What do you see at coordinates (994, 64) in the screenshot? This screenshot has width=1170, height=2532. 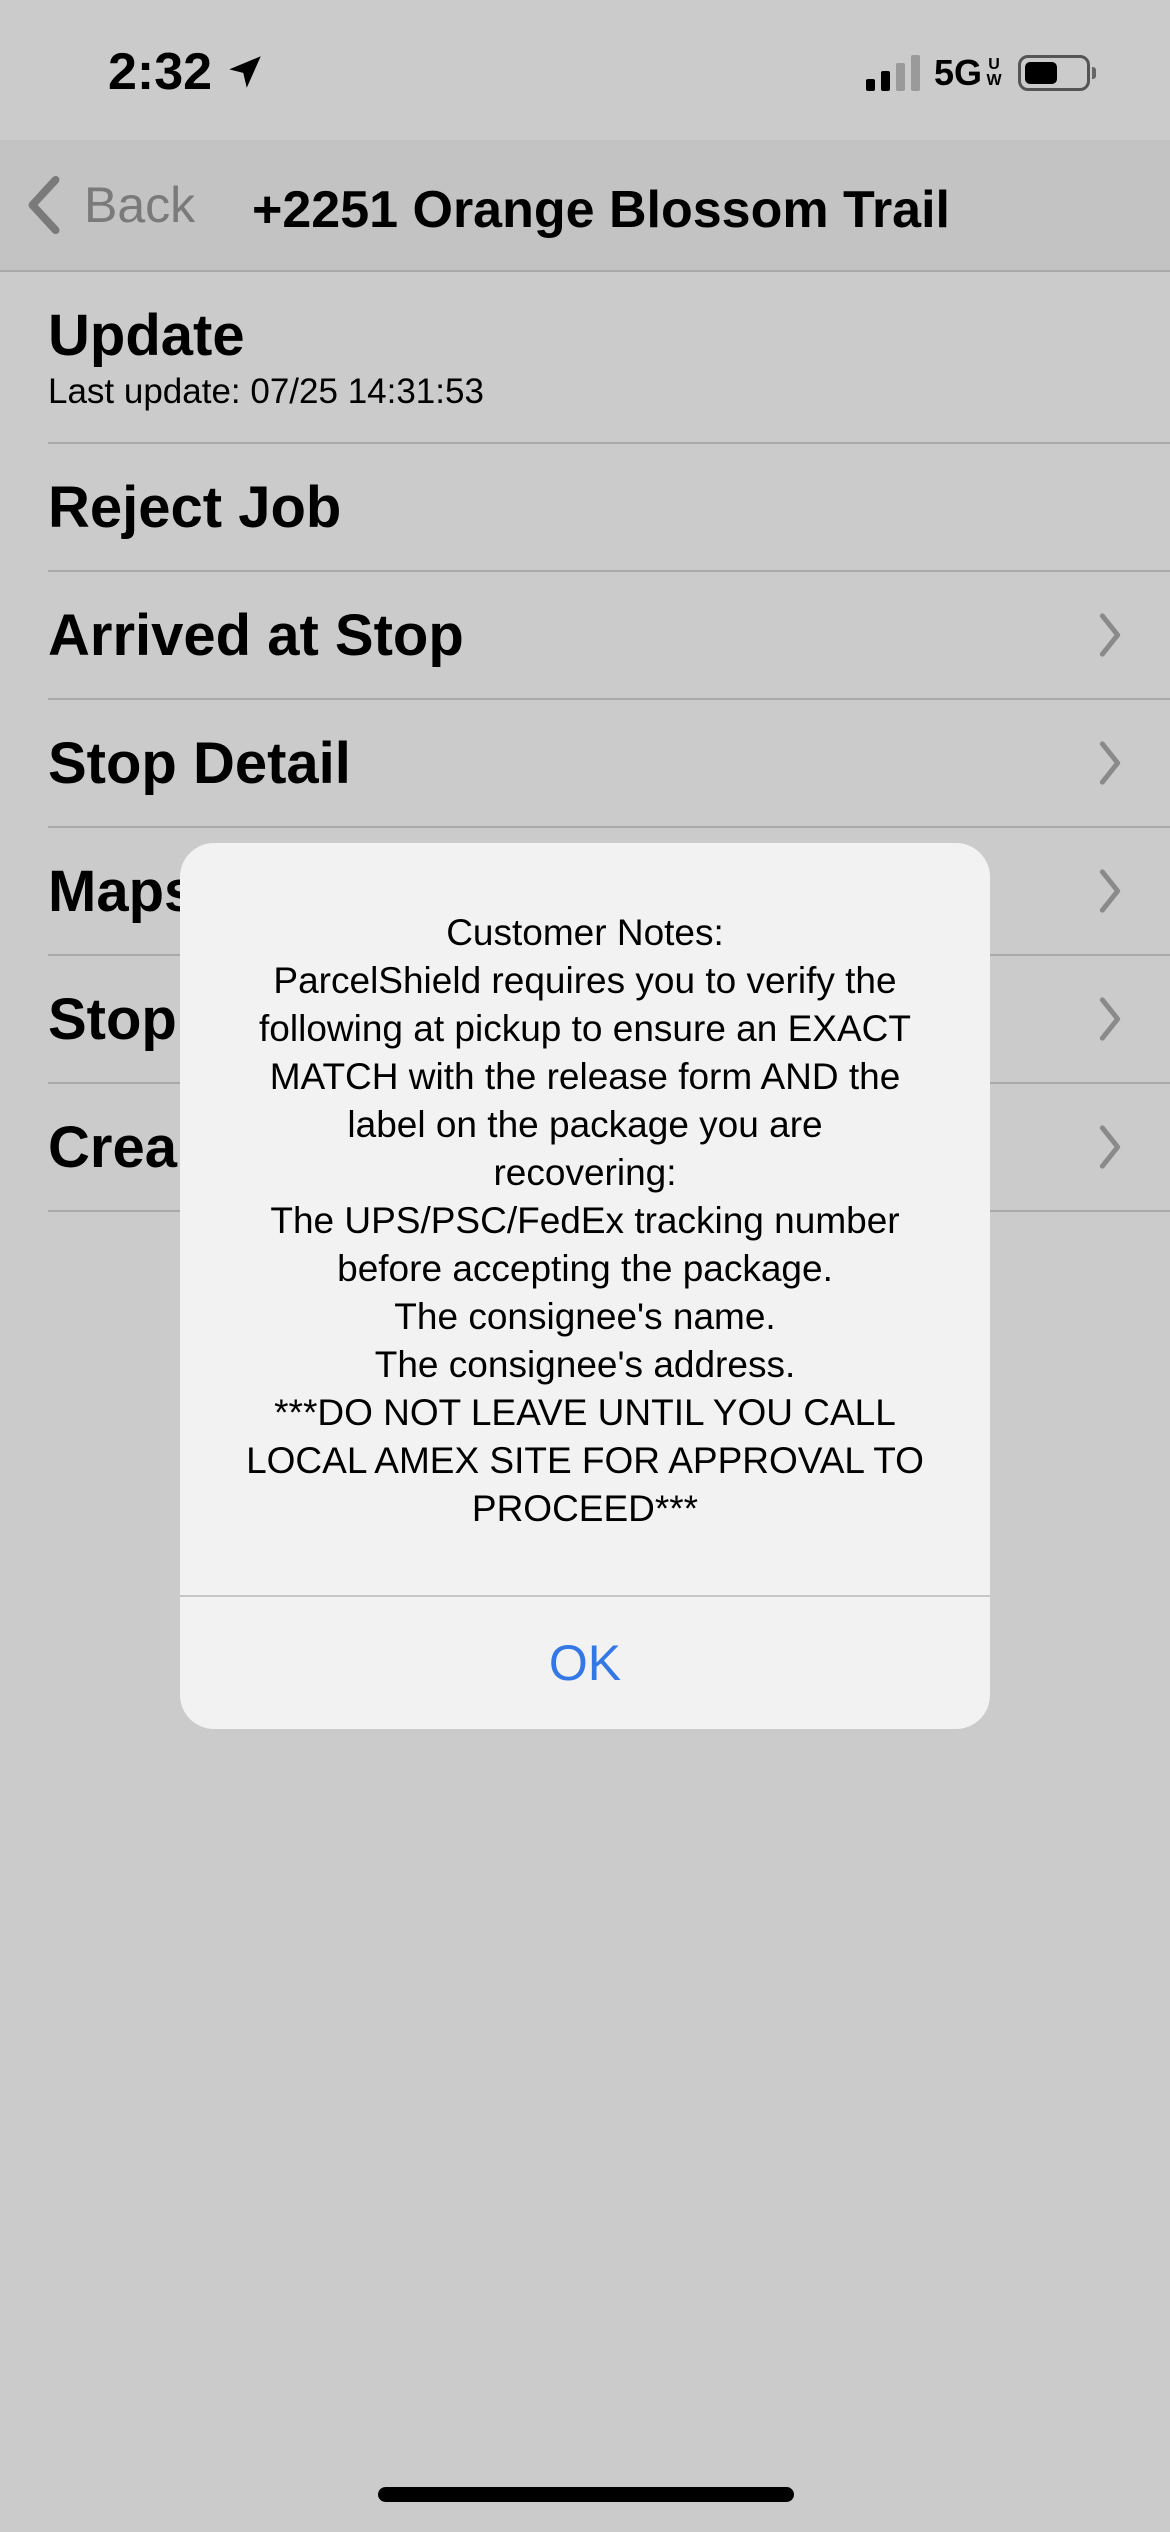 I see `network-uw-top: U` at bounding box center [994, 64].